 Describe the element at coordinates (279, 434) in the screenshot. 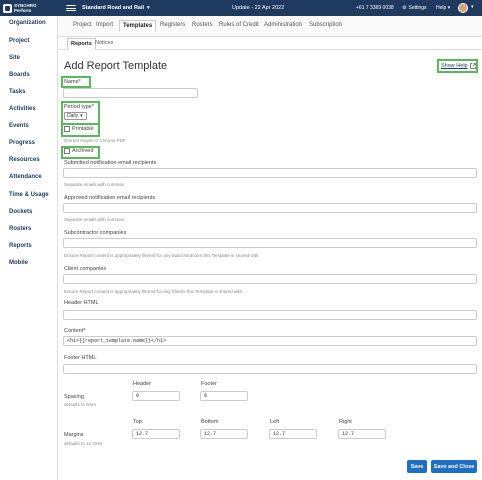

I see `margin-left-value: 12.7` at that location.